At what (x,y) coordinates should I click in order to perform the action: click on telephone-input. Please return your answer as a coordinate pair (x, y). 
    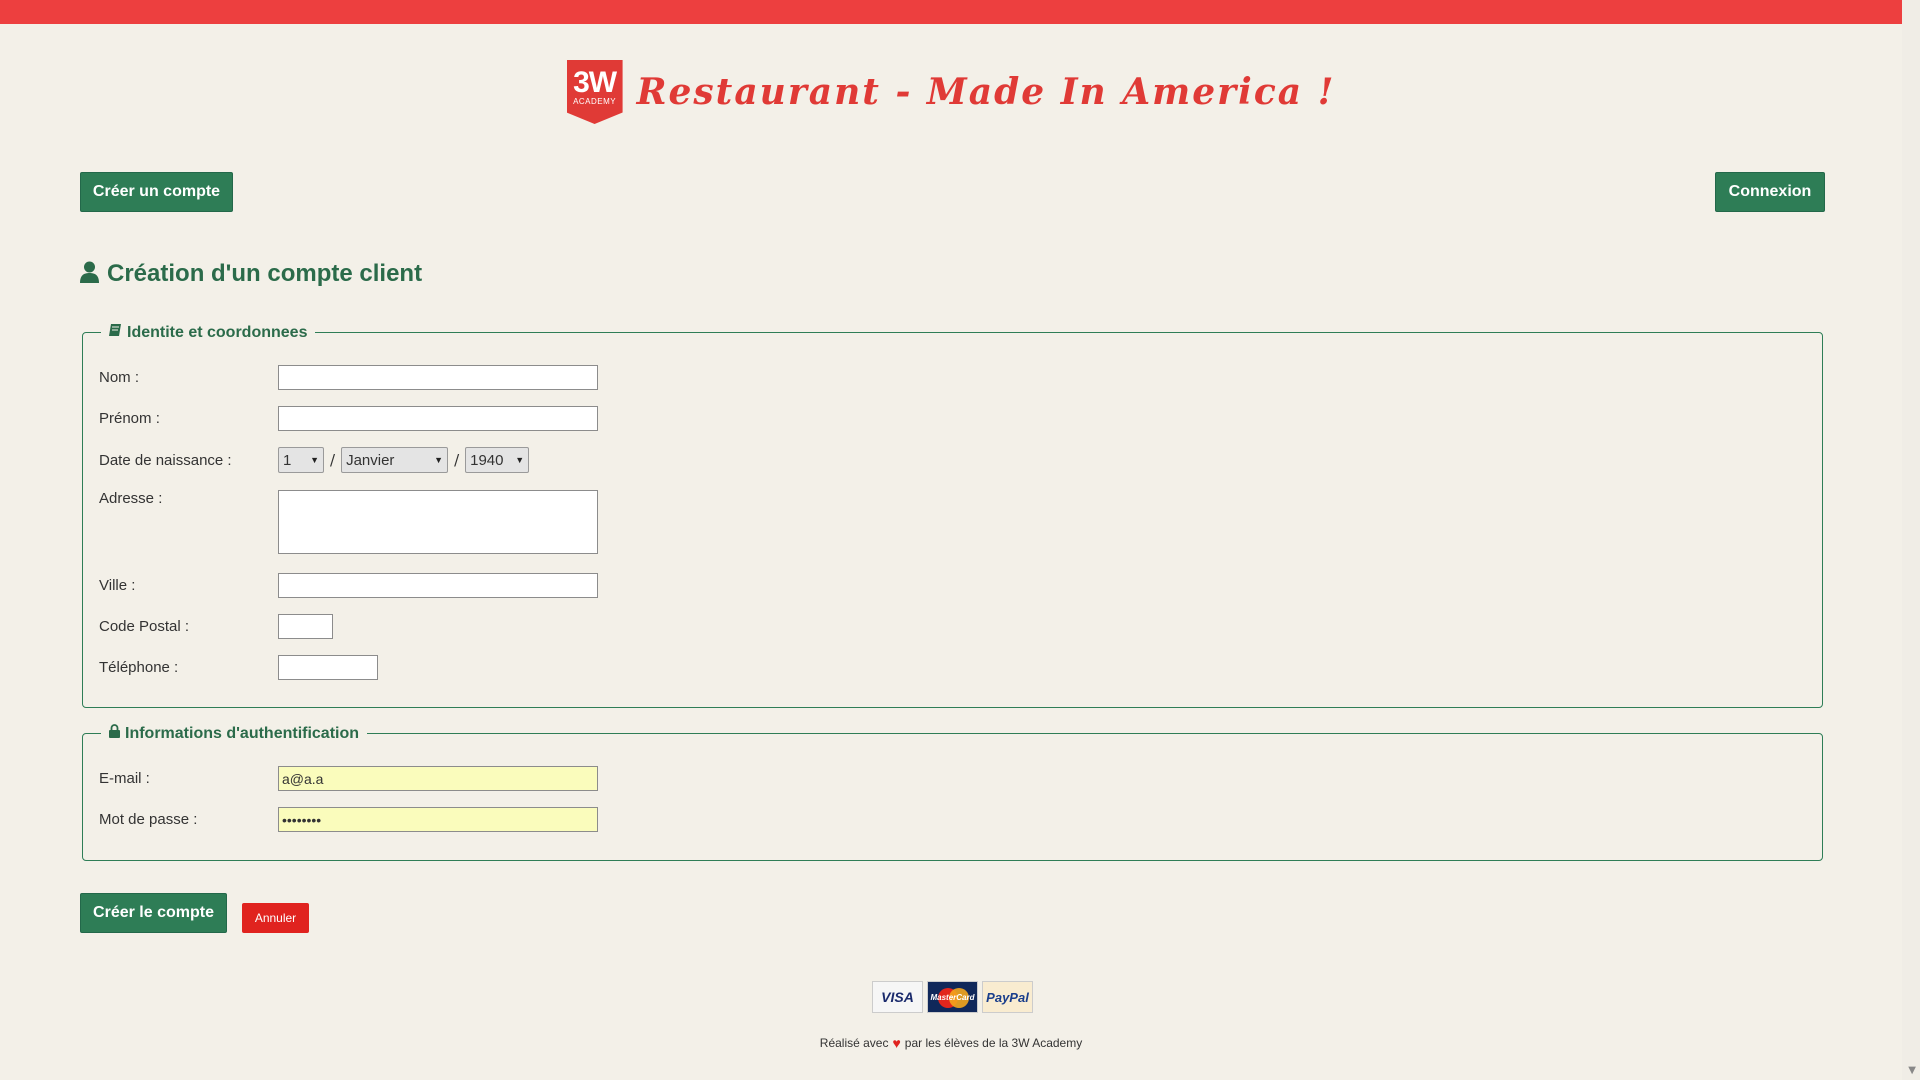
    Looking at the image, I should click on (328, 667).